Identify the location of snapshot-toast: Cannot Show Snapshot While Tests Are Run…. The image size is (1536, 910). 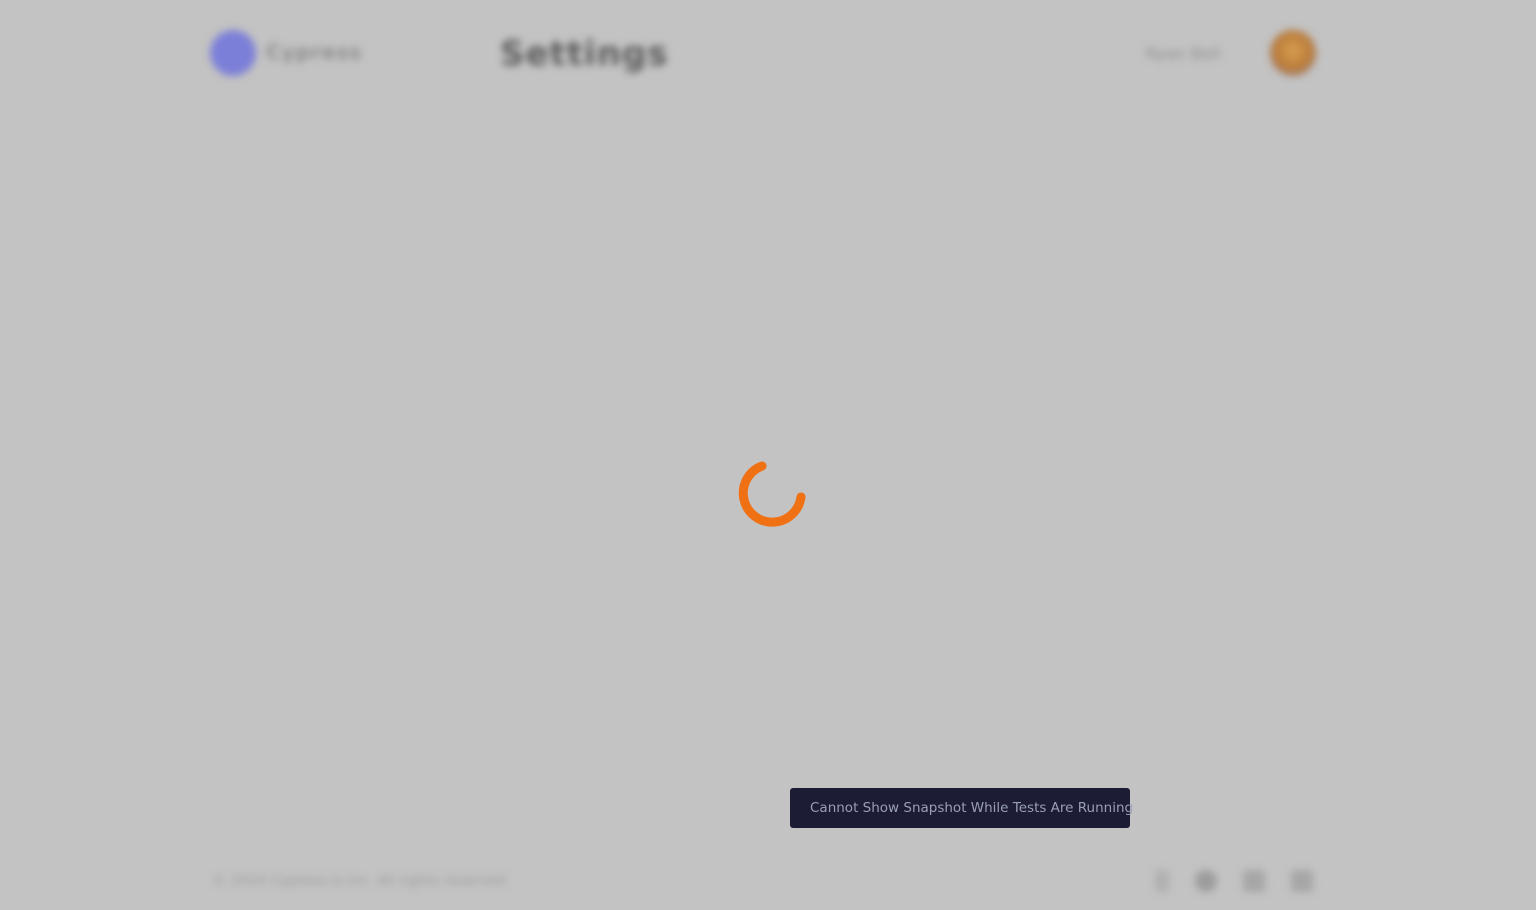
(962, 808).